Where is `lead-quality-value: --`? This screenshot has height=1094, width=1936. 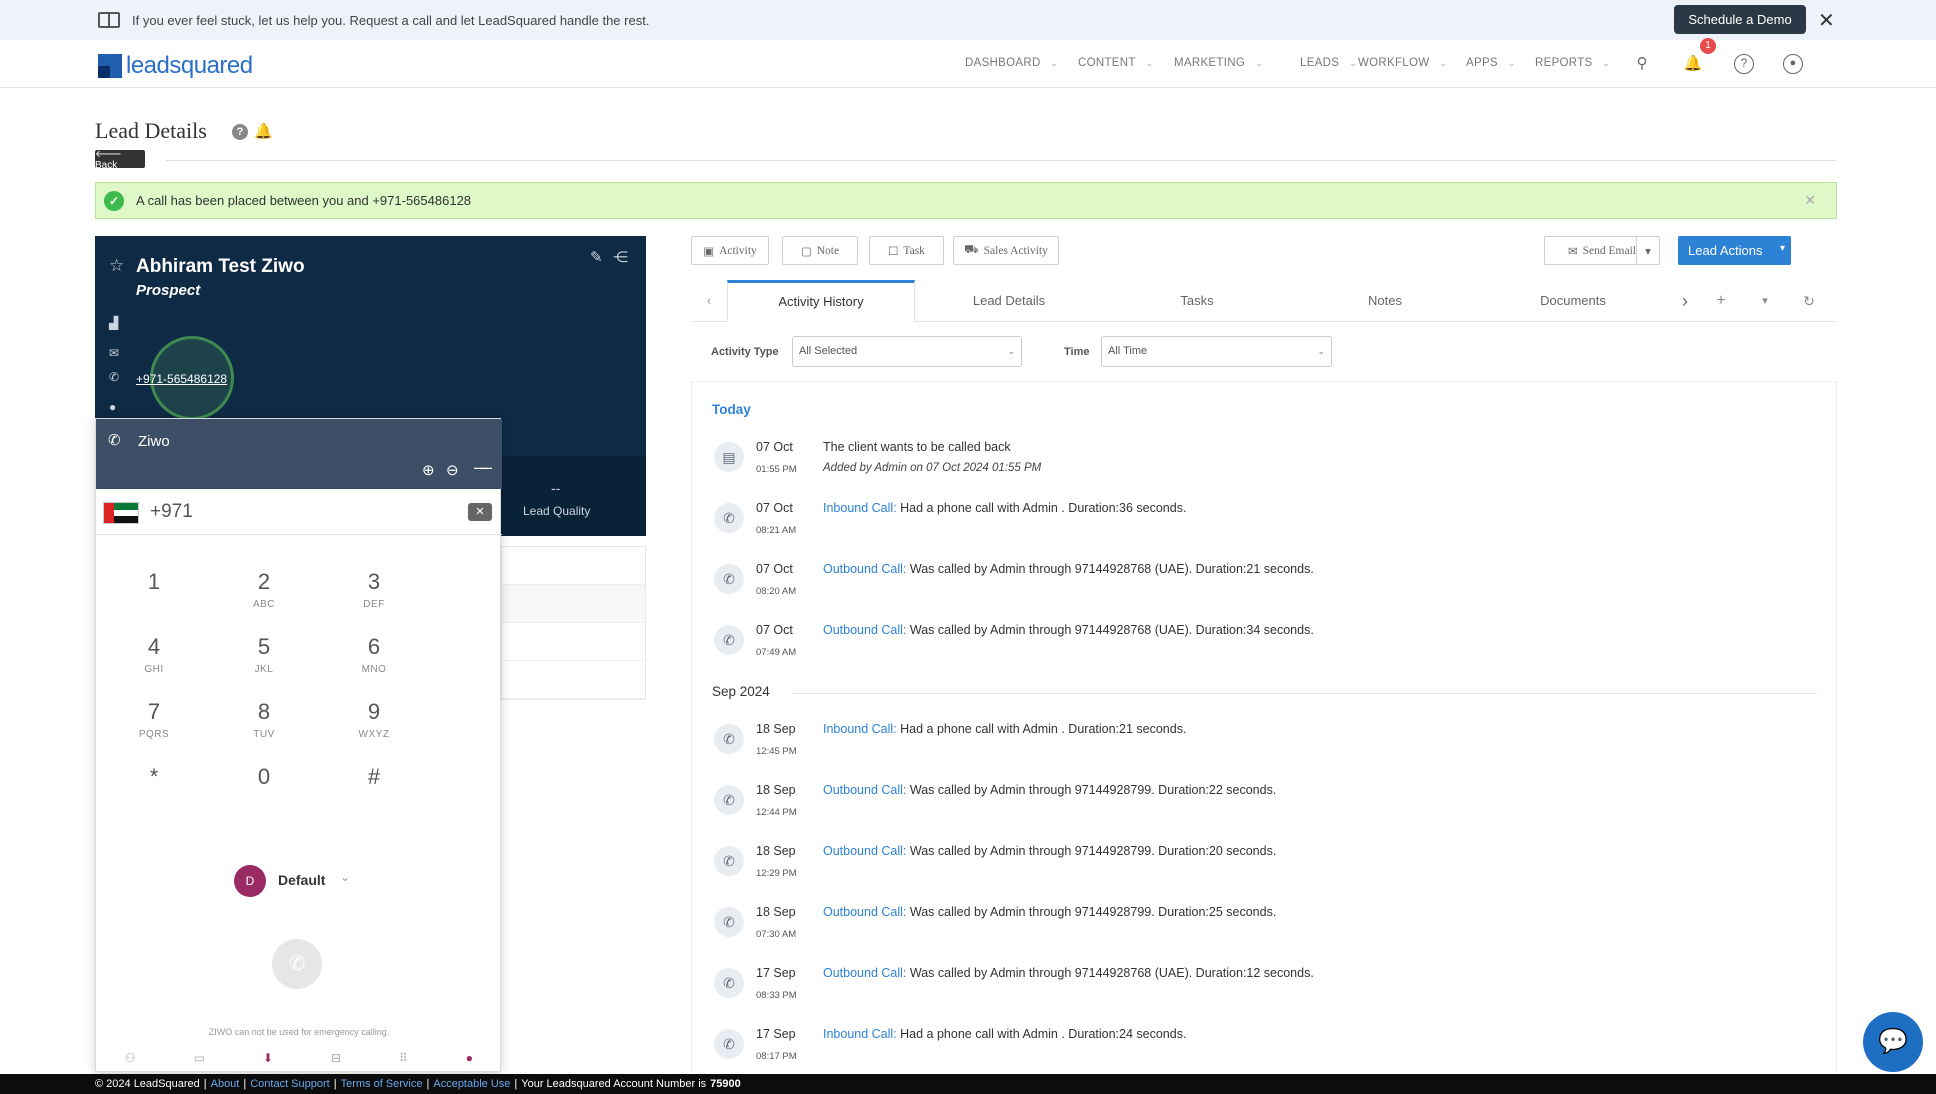 lead-quality-value: -- is located at coordinates (556, 488).